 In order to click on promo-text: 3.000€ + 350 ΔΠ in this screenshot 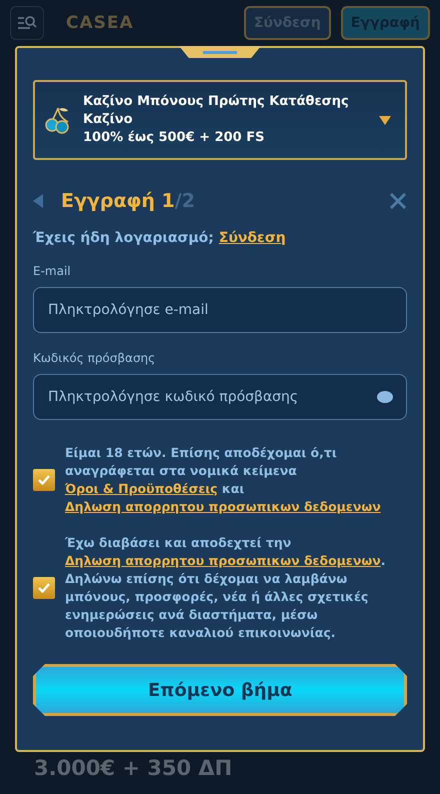, I will do `click(134, 768)`.